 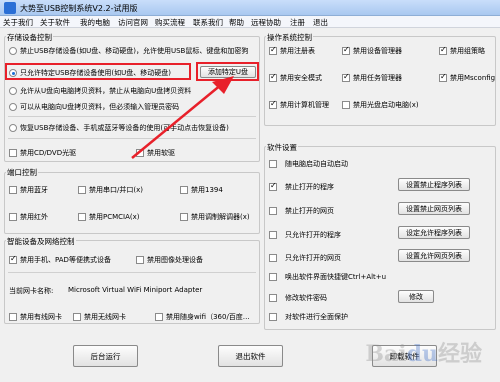 I want to click on menu-item-register: 注册, so click(x=297, y=22).